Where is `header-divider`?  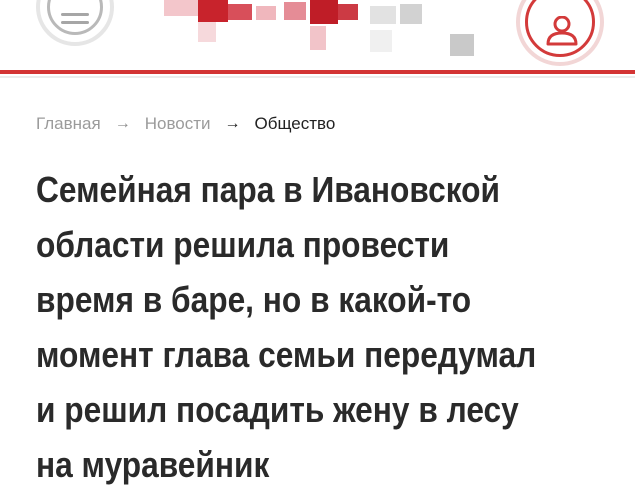
header-divider is located at coordinates (317, 77).